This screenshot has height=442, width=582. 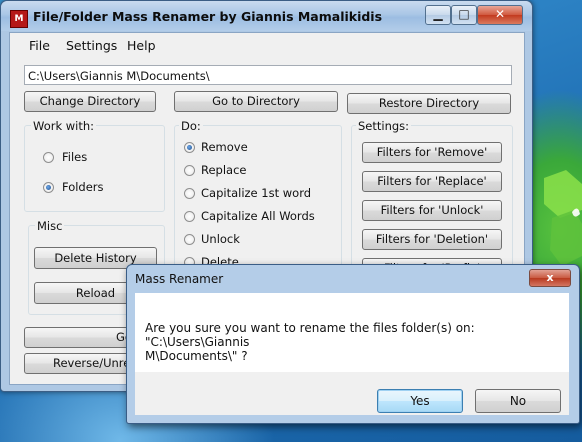 I want to click on capitalize-first-word-radio, so click(x=189, y=193).